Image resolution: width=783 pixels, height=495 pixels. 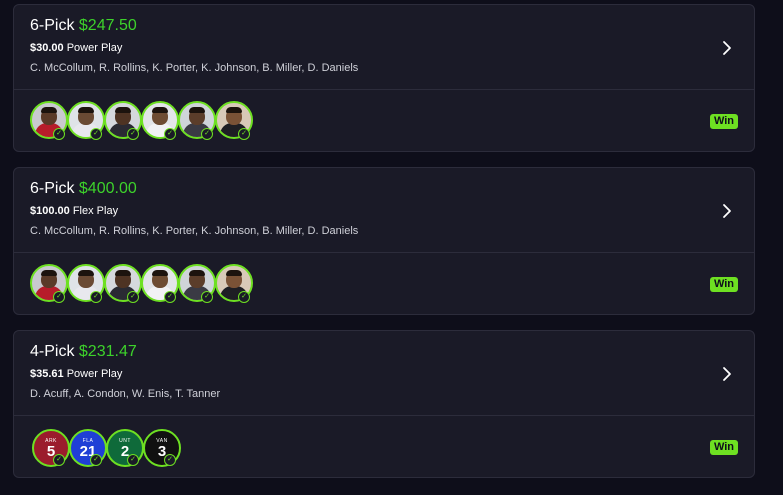 I want to click on jersey-avatar: ARK 5 ✓, so click(x=50, y=447).